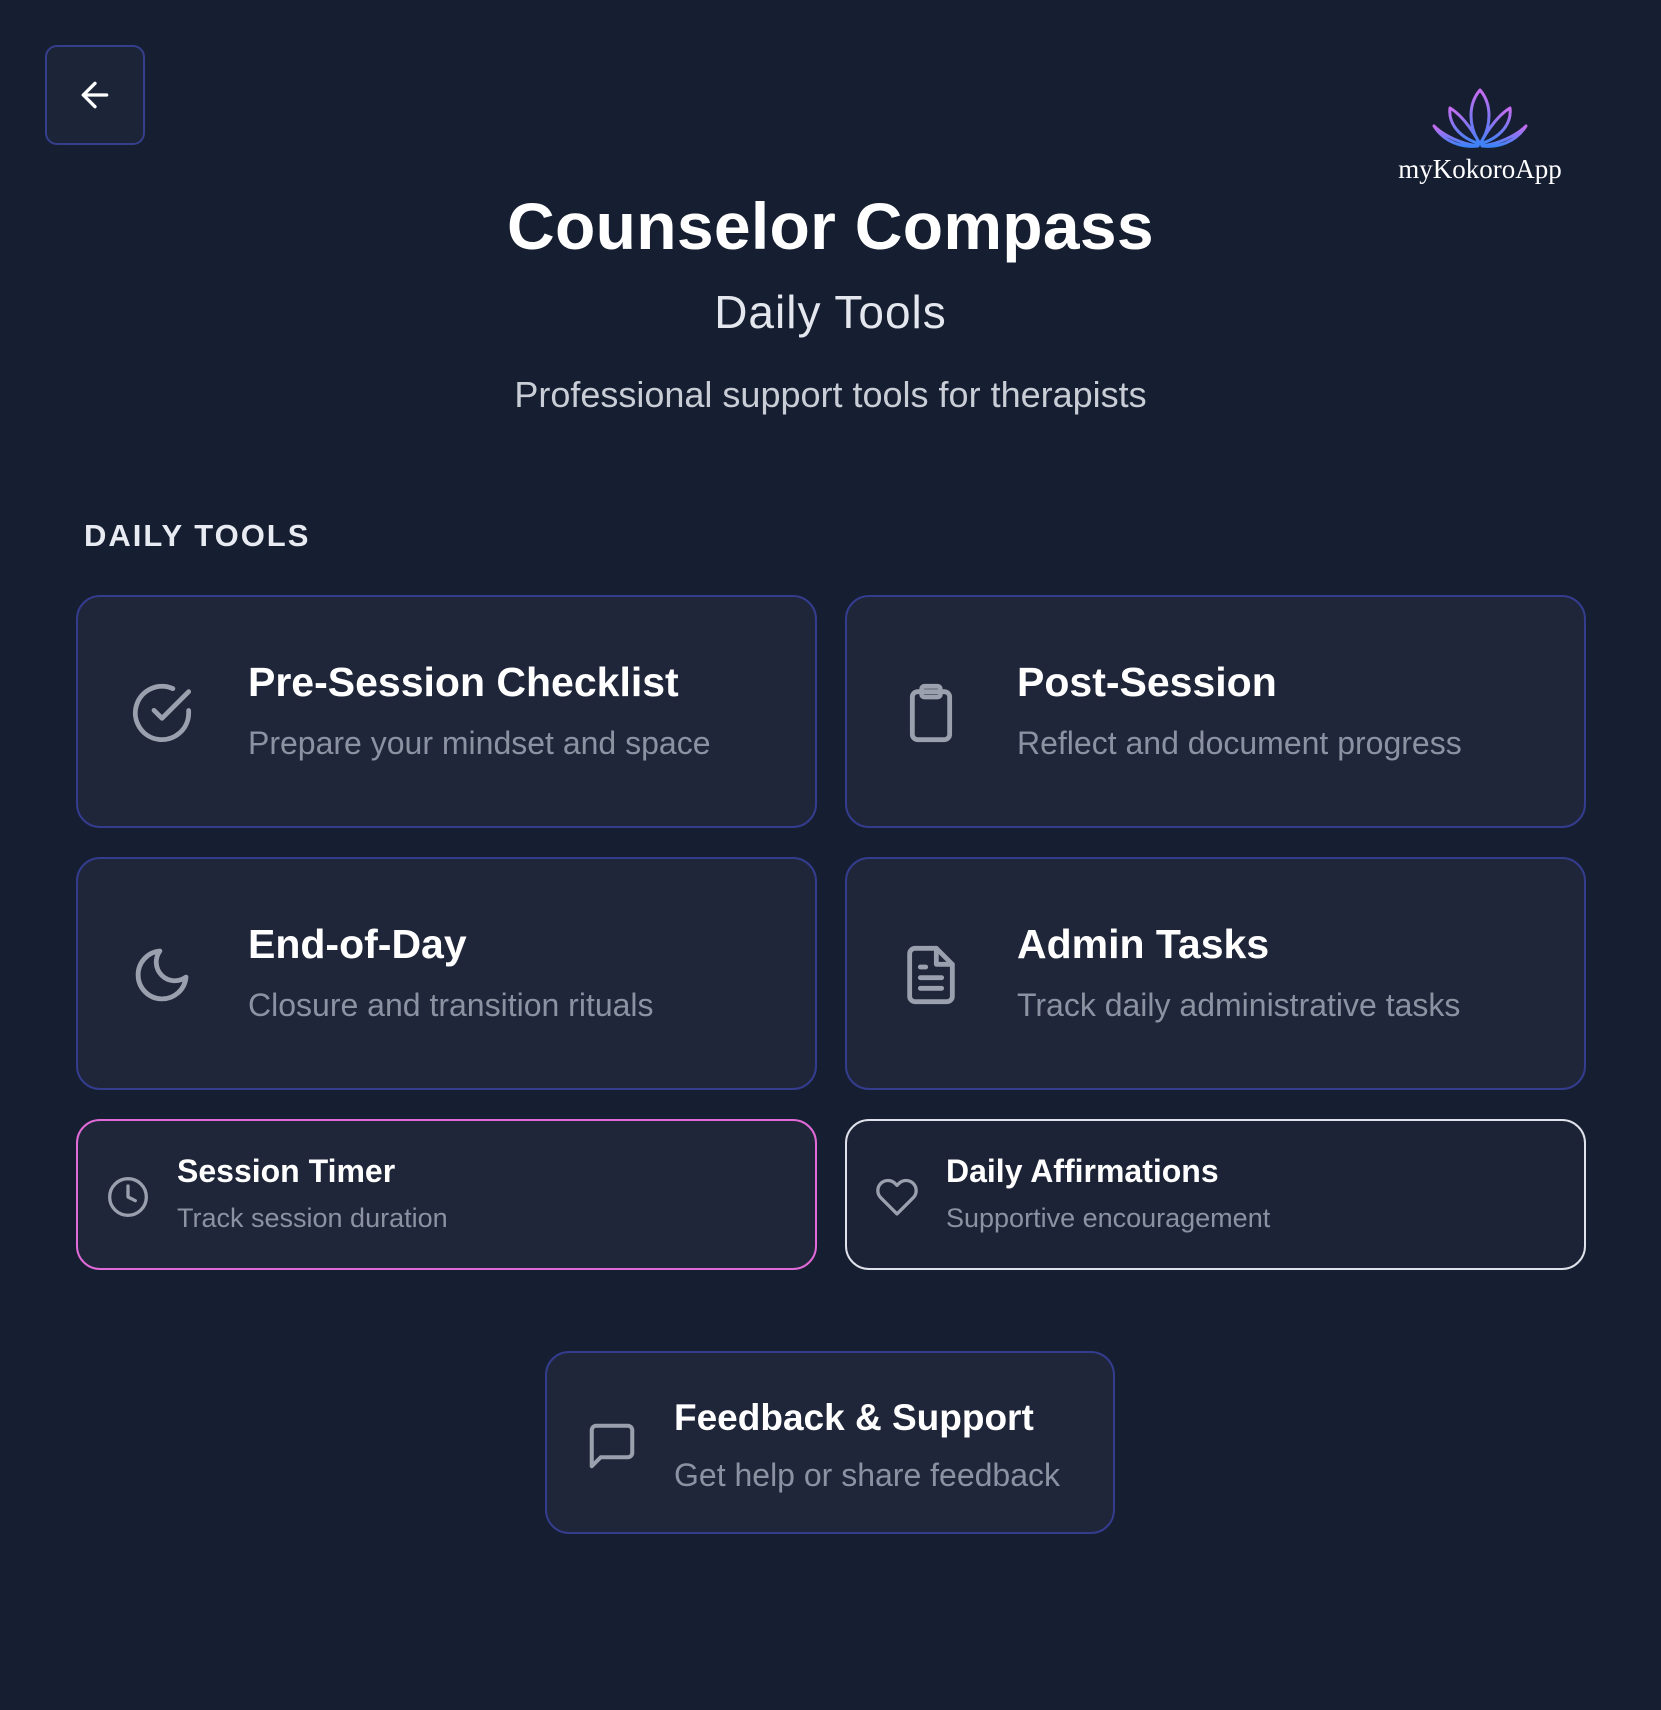 Image resolution: width=1661 pixels, height=1710 pixels. I want to click on card-title: Daily Affirmations, so click(1082, 1171).